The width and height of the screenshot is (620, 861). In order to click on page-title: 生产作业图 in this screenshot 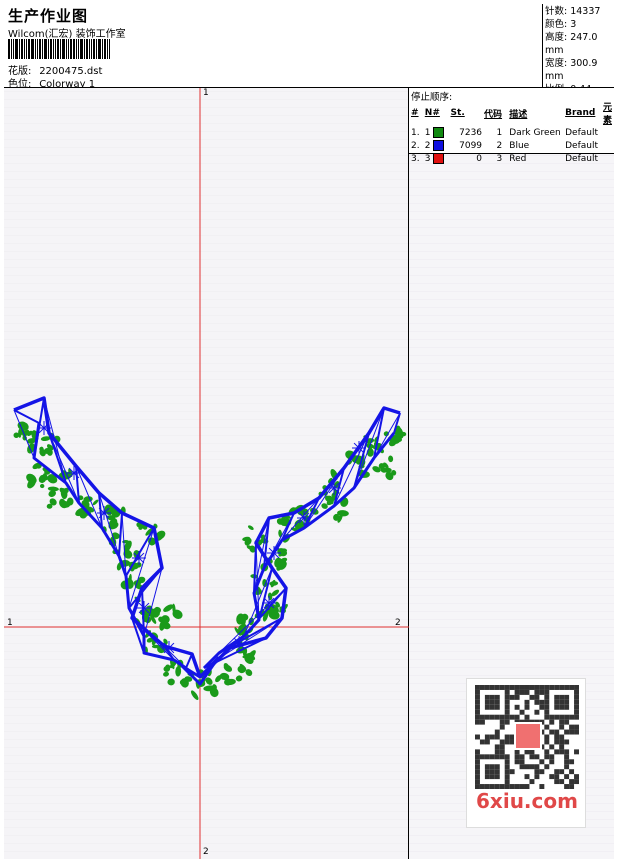, I will do `click(48, 16)`.